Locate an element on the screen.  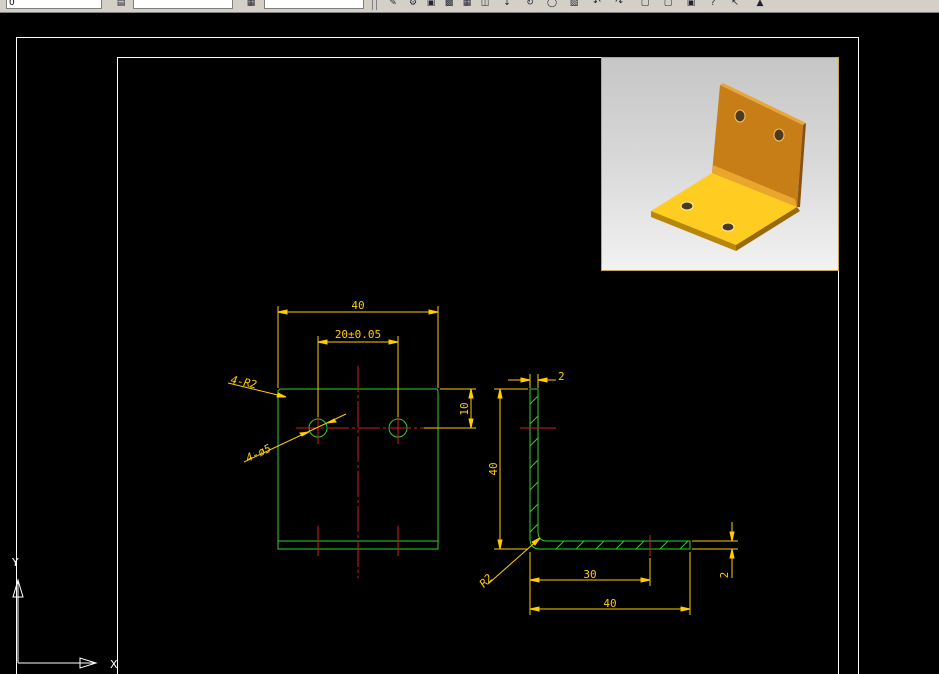
gear-icon: ⚙ is located at coordinates (413, 4).